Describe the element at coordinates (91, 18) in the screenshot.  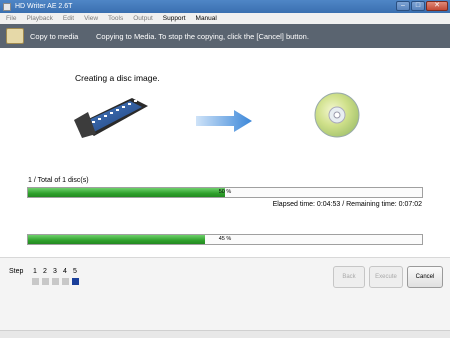
I see `menu-view: View` at that location.